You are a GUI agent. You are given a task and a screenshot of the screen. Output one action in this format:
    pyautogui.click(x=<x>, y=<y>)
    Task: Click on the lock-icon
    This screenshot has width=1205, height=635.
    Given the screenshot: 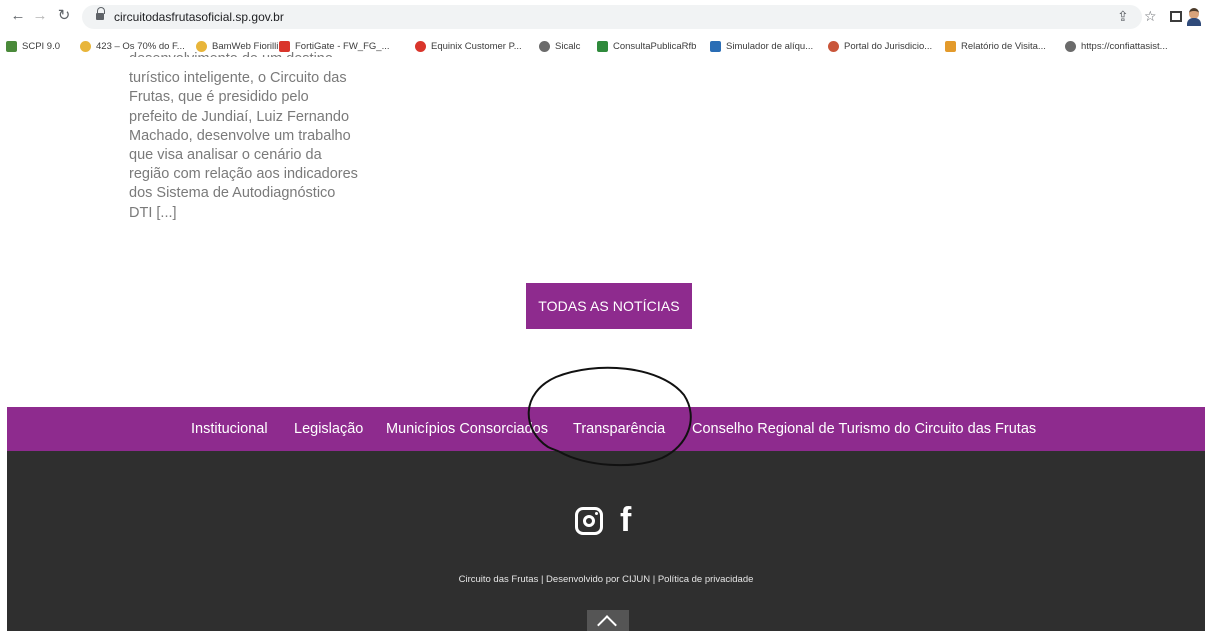 What is the action you would take?
    pyautogui.click(x=100, y=14)
    